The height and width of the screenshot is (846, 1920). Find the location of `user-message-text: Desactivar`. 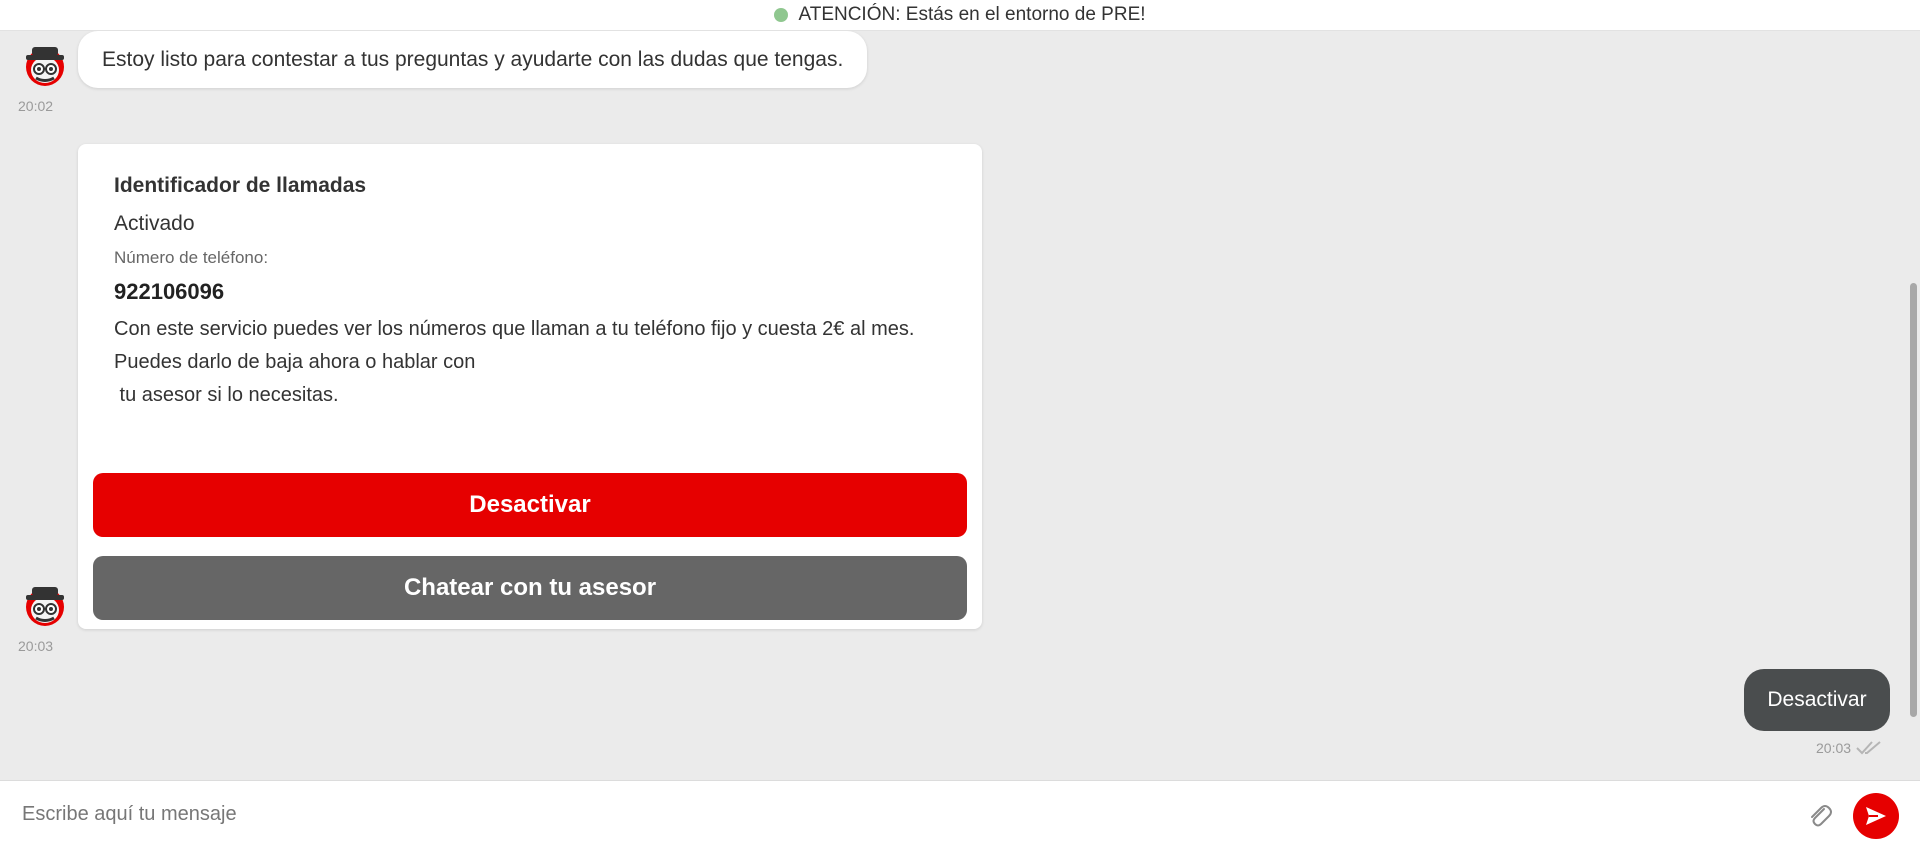

user-message-text: Desactivar is located at coordinates (1817, 699).